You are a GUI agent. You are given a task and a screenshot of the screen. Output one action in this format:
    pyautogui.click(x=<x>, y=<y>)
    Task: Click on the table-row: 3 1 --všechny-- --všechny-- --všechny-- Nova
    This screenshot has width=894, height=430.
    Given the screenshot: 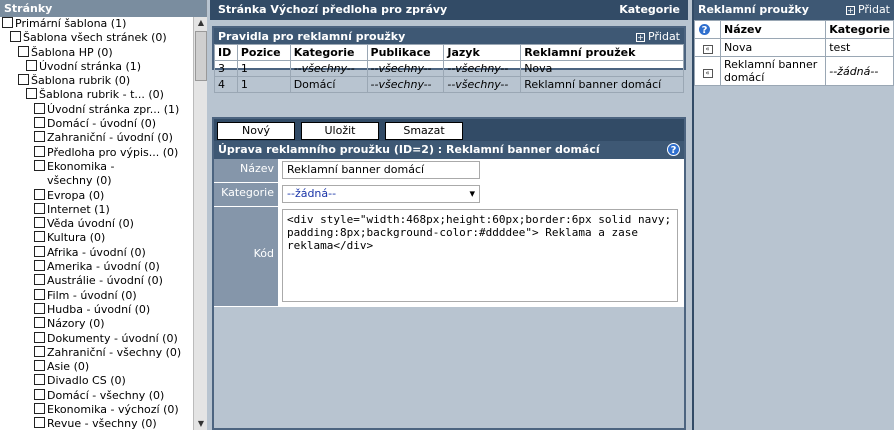 What is the action you would take?
    pyautogui.click(x=449, y=68)
    